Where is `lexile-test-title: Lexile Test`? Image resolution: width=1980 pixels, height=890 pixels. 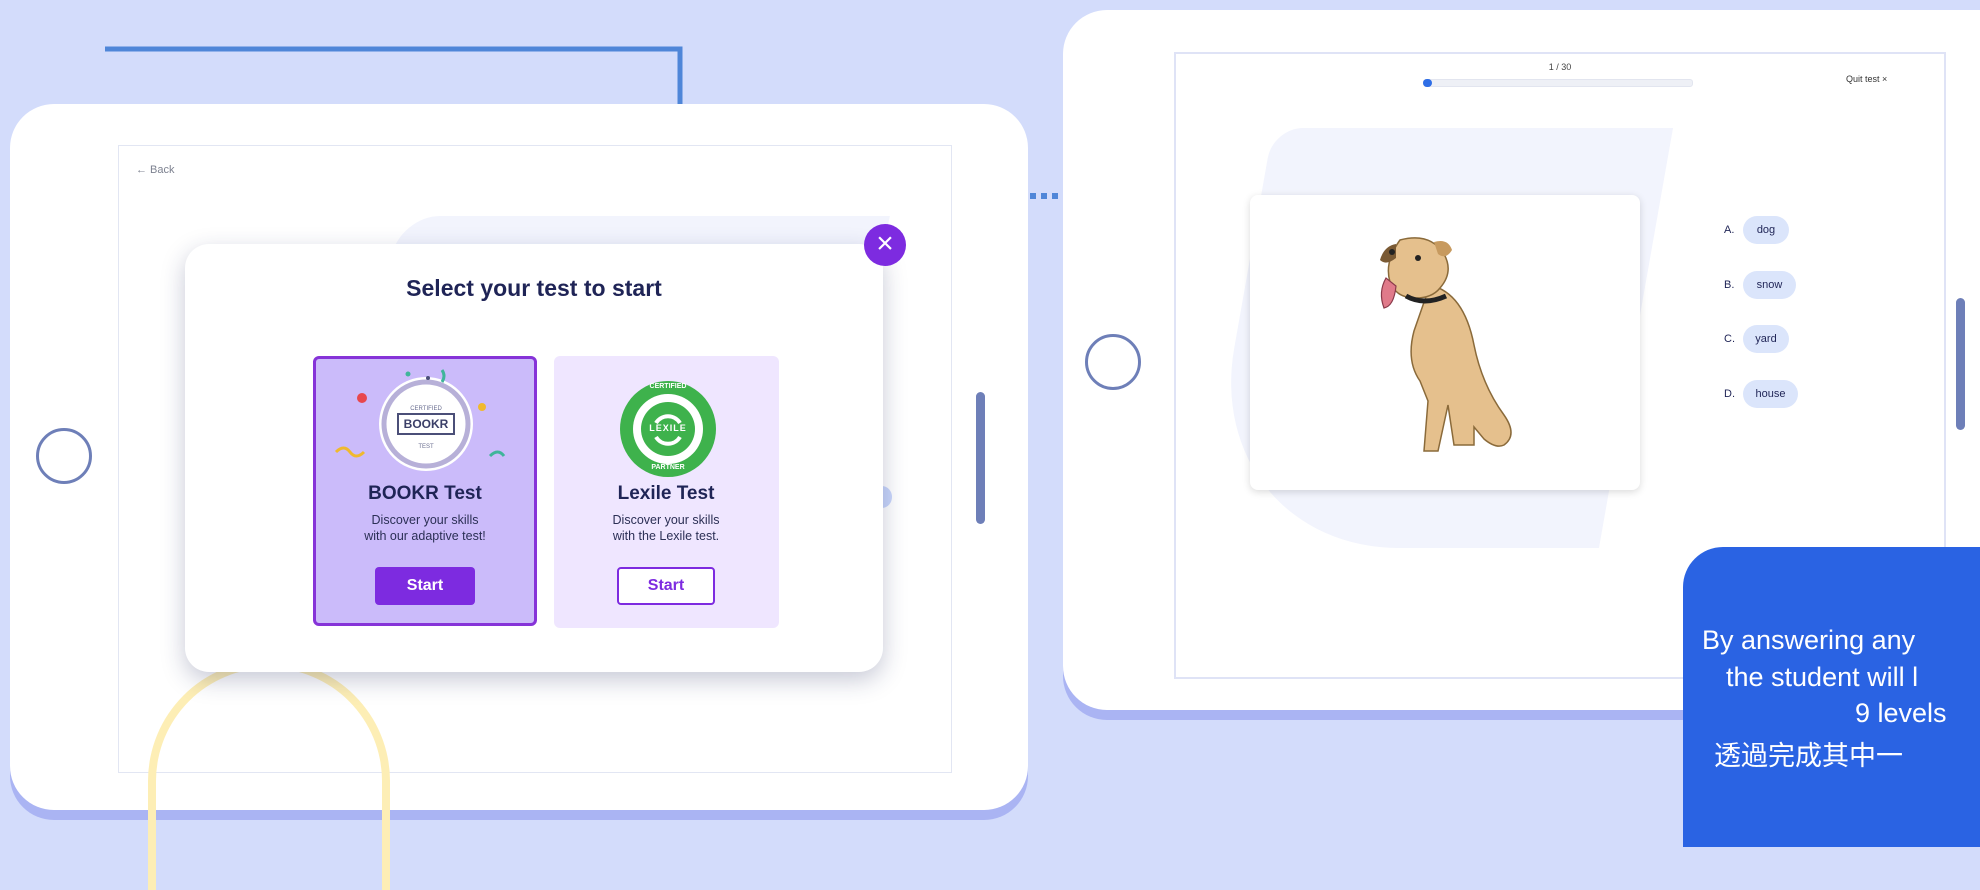
lexile-test-title: Lexile Test is located at coordinates (666, 493).